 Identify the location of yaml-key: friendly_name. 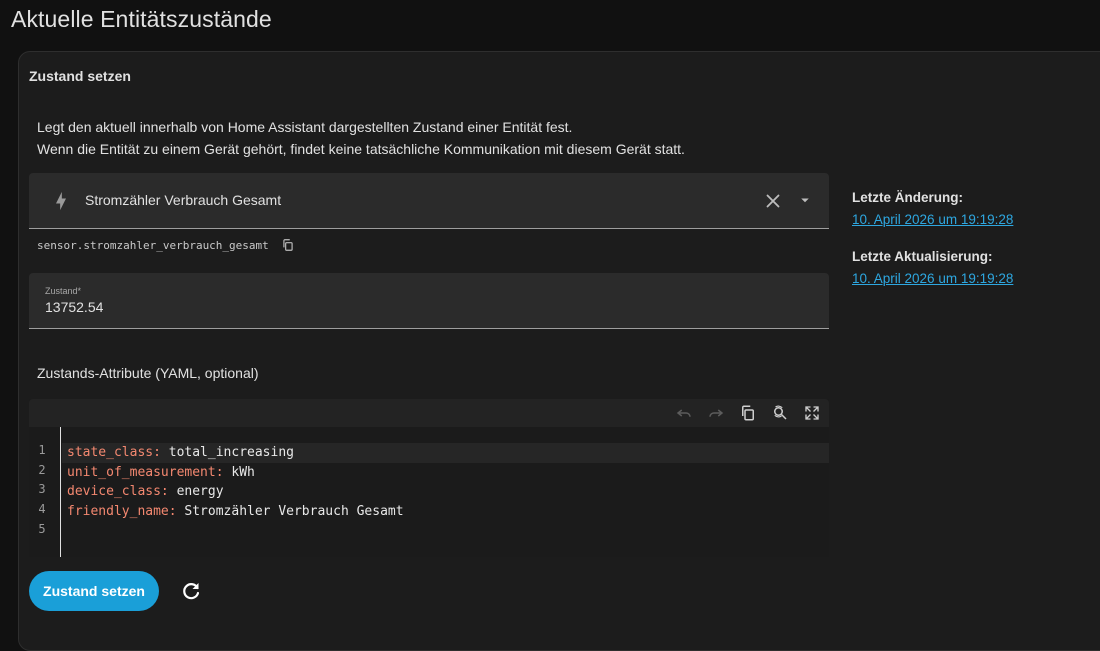
(118, 511).